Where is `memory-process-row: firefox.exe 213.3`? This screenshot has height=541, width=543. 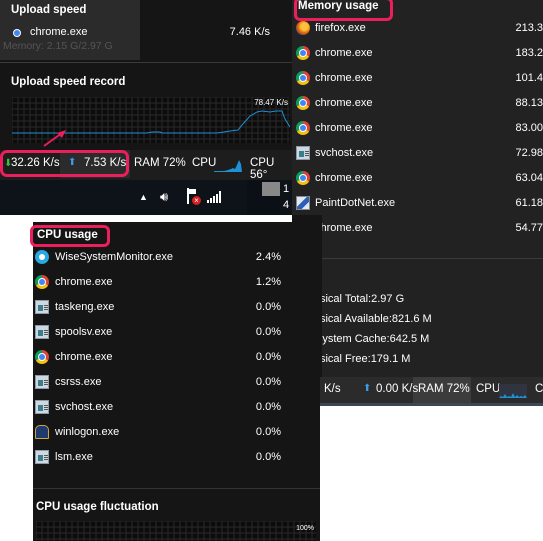 memory-process-row: firefox.exe 213.3 is located at coordinates (417, 29).